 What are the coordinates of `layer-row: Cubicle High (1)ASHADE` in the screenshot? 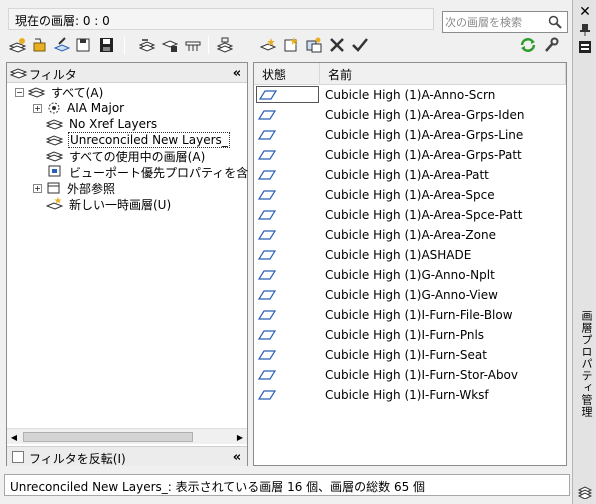 It's located at (410, 255).